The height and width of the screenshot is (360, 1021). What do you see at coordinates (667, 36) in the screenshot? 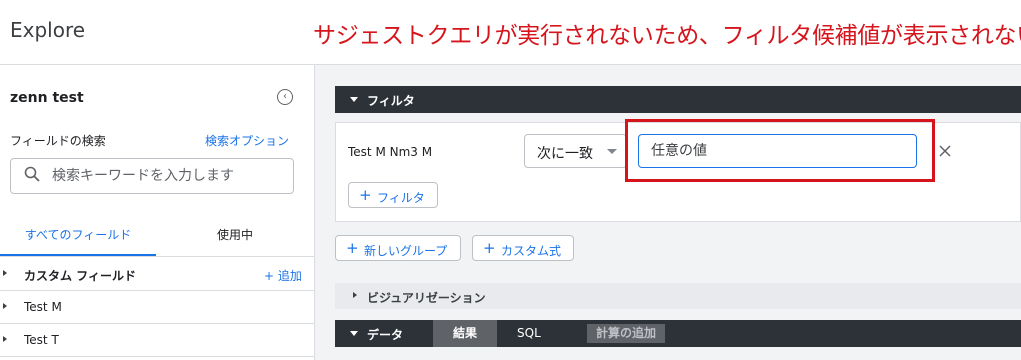
I see `annotation-caption: サジェストクエリが実行されないため、フィルタ候補値が表示されない` at bounding box center [667, 36].